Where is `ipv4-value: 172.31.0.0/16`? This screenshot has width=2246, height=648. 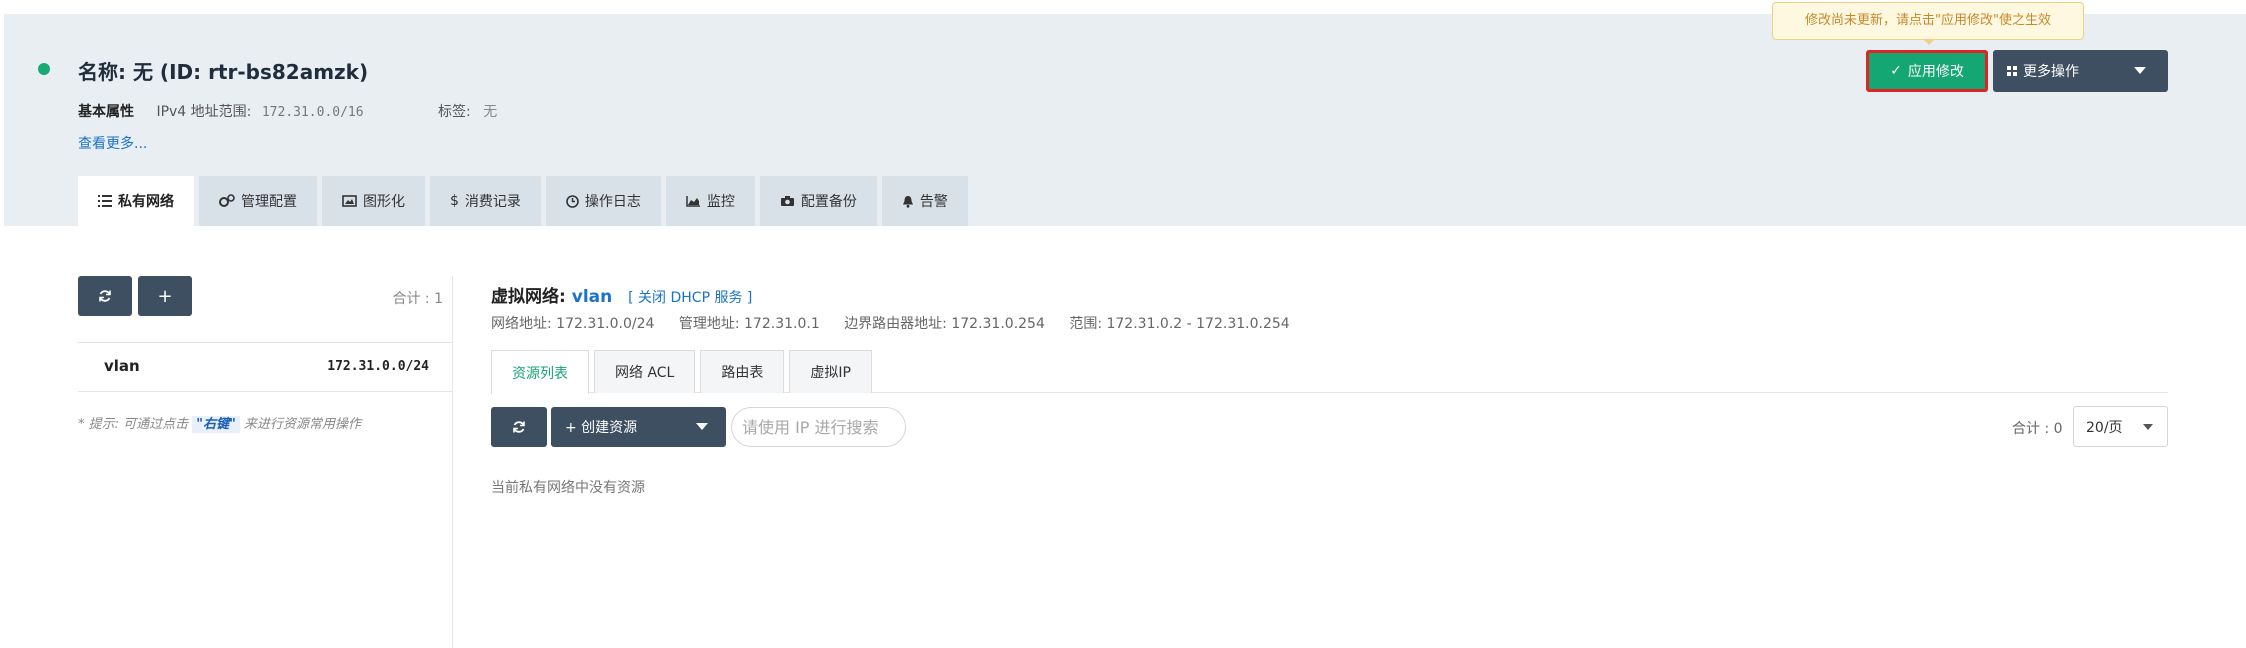 ipv4-value: 172.31.0.0/16 is located at coordinates (312, 112).